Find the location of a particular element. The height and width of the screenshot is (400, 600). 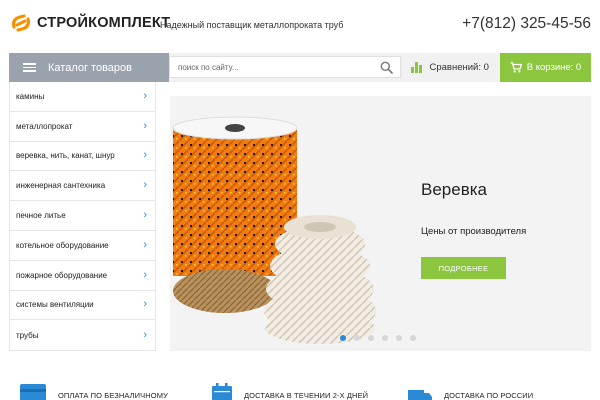

feature-payment: ОПЛАТА ПО БЕЗНАЛИЧНОМУ is located at coordinates (93, 391).